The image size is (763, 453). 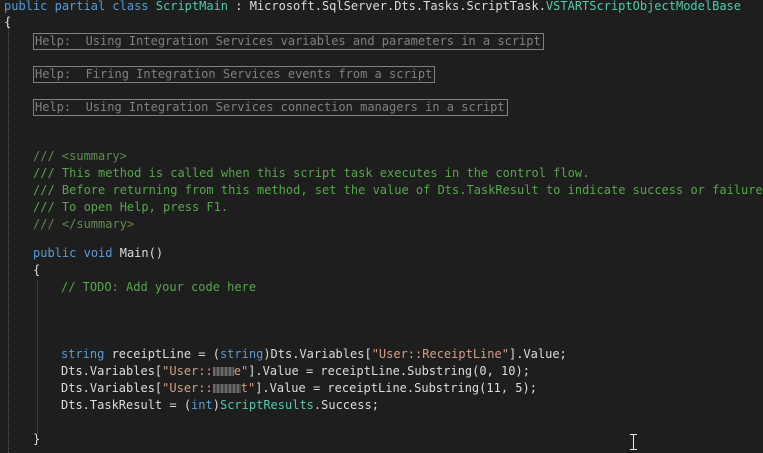 I want to click on main-method-declaration: public void Main(), so click(x=98, y=253).